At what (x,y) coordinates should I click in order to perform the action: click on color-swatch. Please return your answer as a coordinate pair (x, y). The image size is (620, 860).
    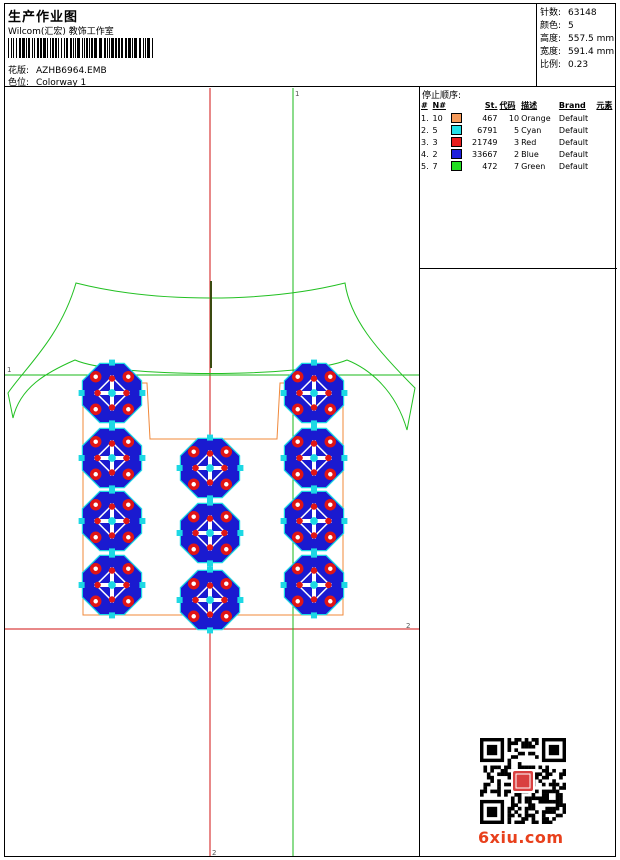
    Looking at the image, I should click on (457, 154).